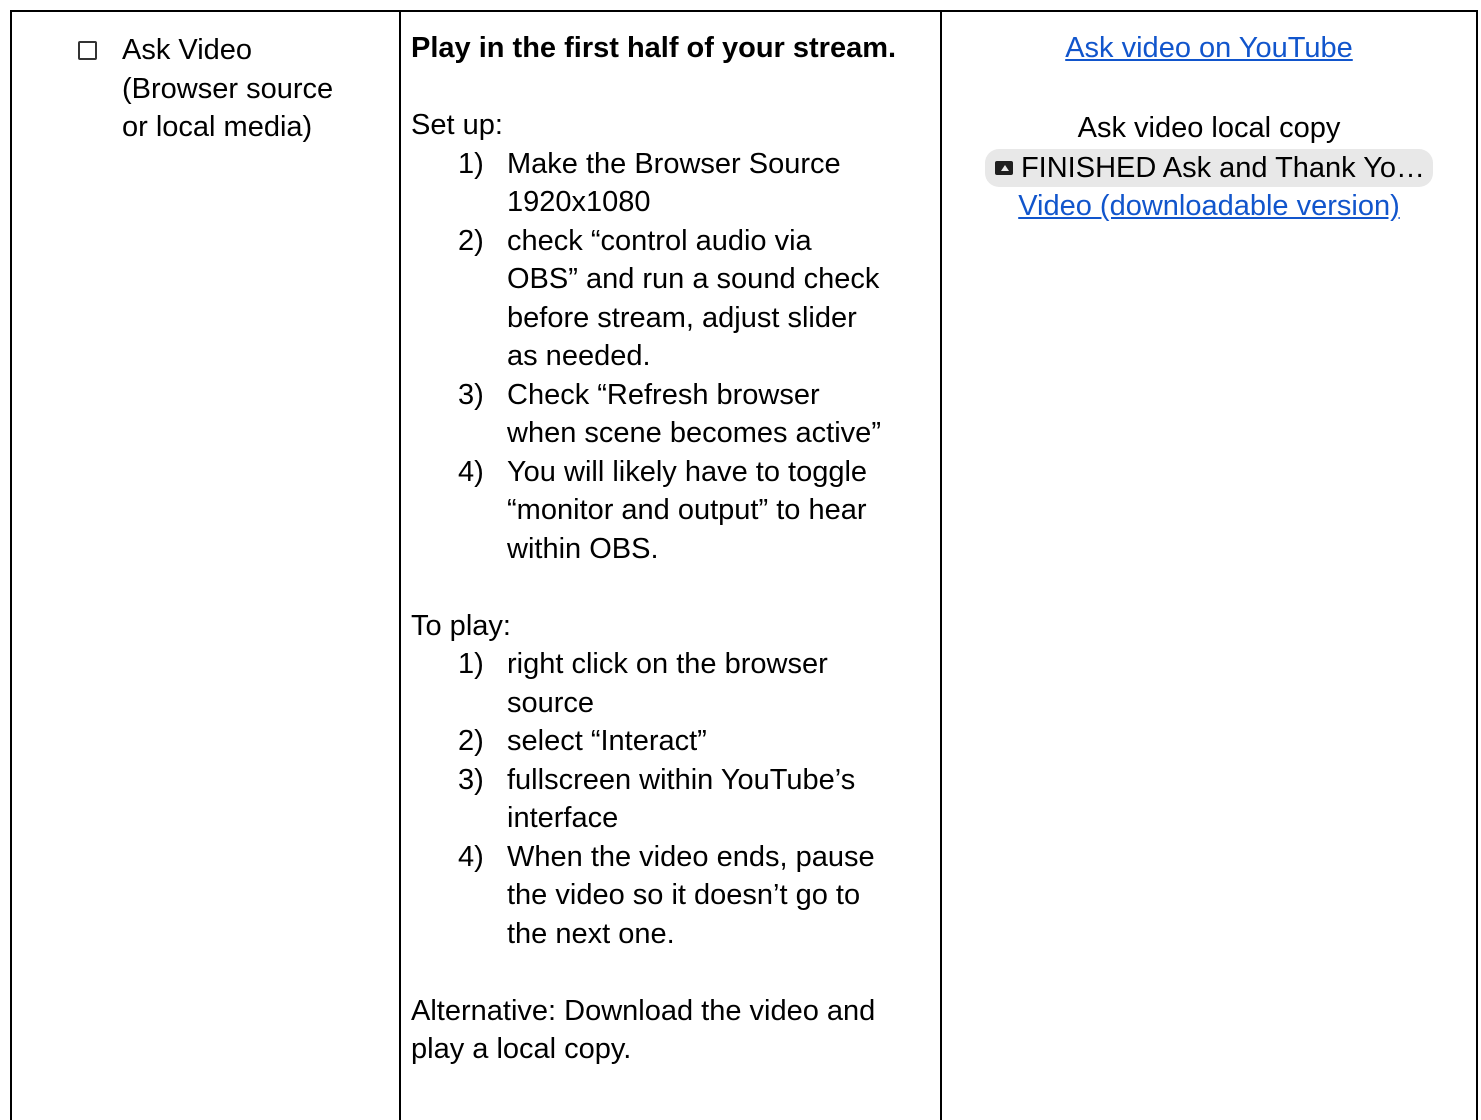 The image size is (1481, 1120). Describe the element at coordinates (691, 856) in the screenshot. I see `step-text: When the video ends, pause` at that location.